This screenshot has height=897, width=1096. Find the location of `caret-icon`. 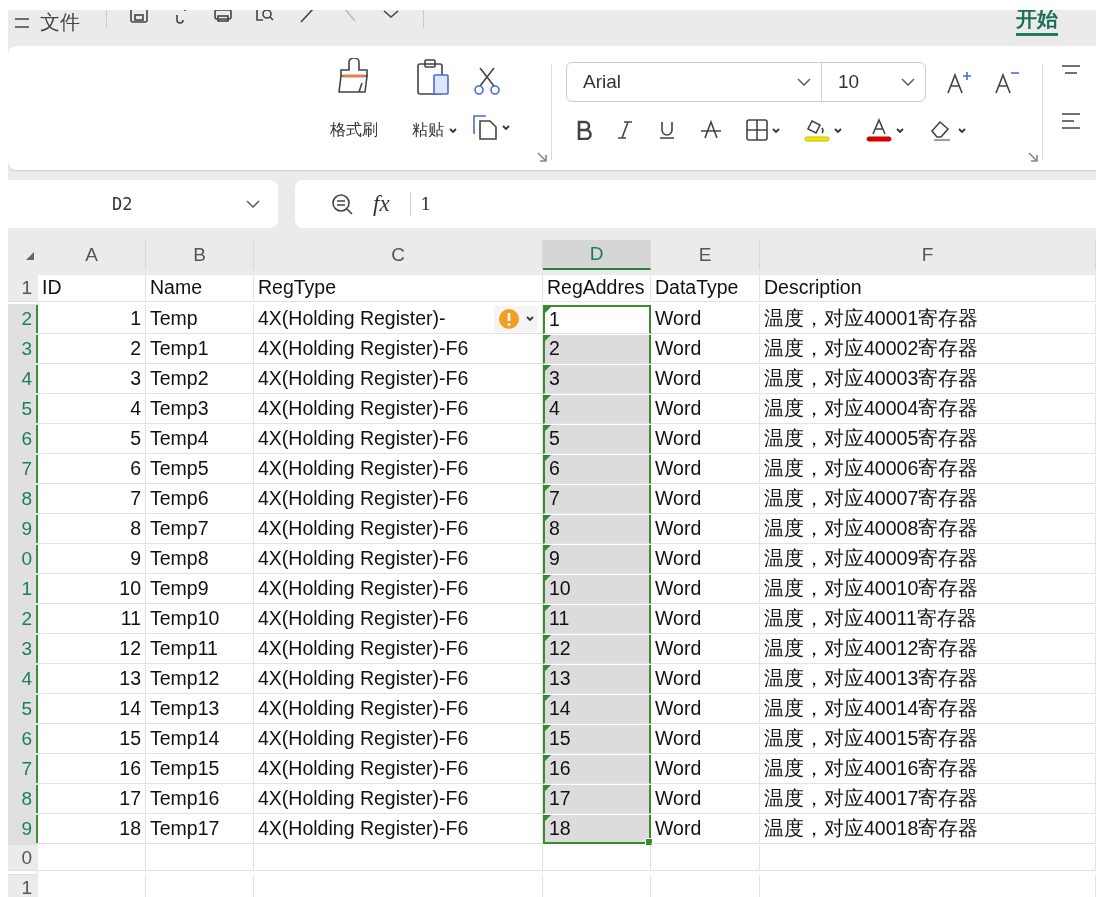

caret-icon is located at coordinates (530, 319).